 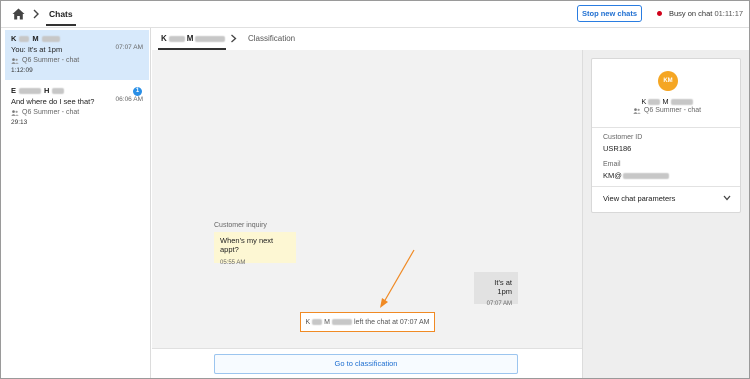 I want to click on message-time: 05:55 AM, so click(x=233, y=263).